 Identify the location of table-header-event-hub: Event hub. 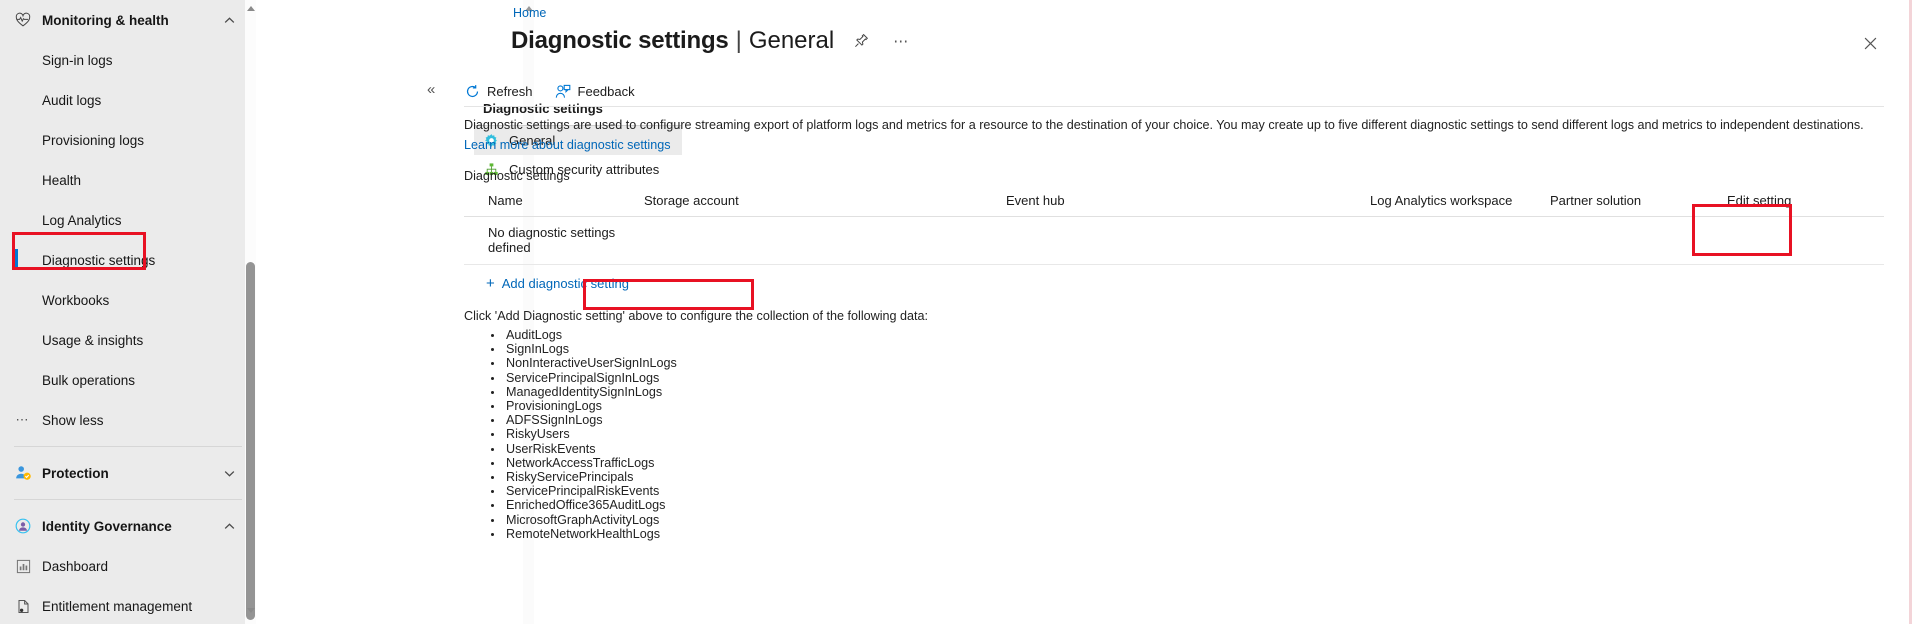
(1188, 202).